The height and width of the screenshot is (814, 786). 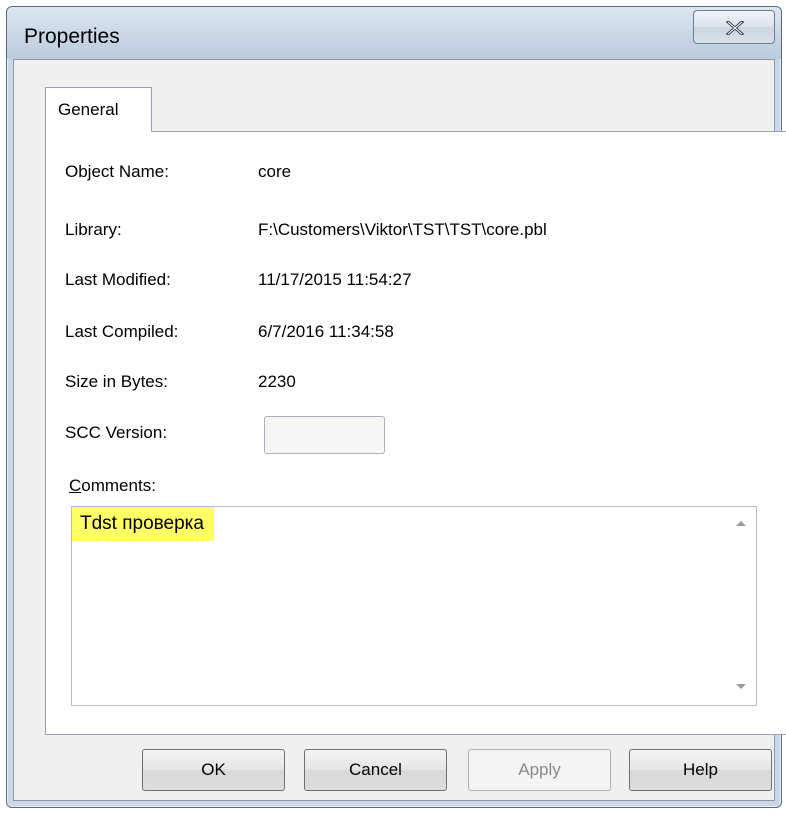 I want to click on last-modified-label: Last Modified:, so click(x=118, y=279).